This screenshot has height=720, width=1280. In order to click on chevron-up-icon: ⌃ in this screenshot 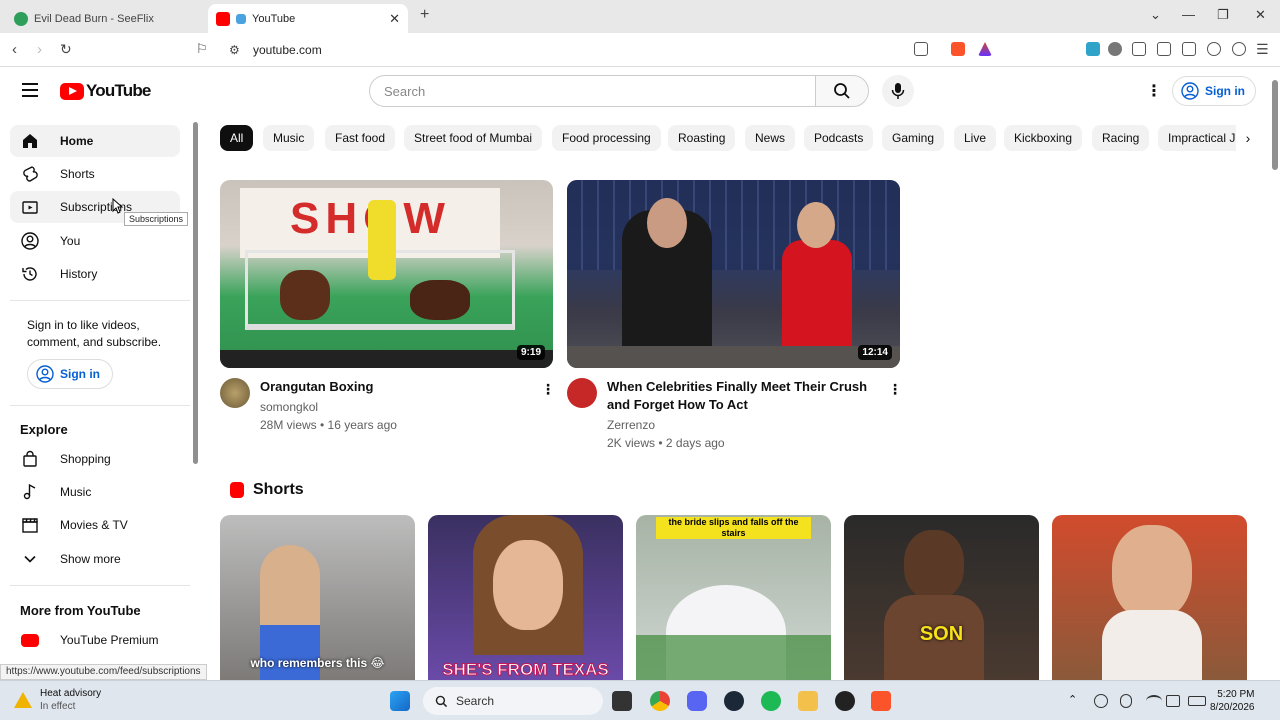, I will do `click(1072, 699)`.